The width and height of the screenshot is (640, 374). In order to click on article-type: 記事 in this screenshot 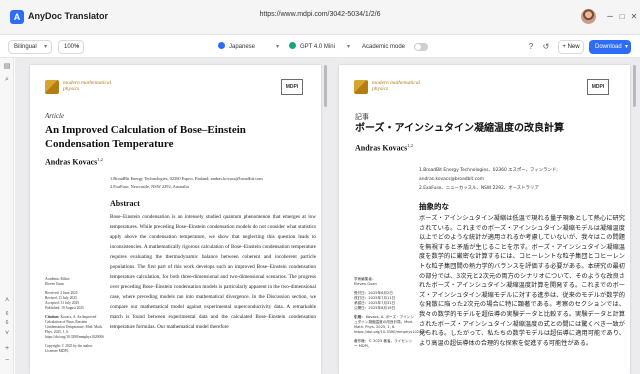, I will do `click(362, 117)`.